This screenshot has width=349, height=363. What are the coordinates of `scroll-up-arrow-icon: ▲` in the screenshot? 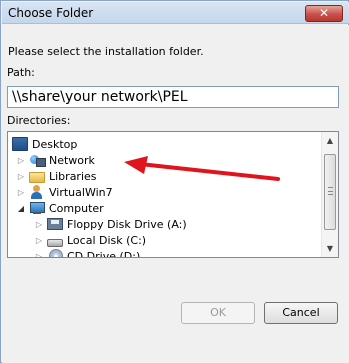 It's located at (330, 140).